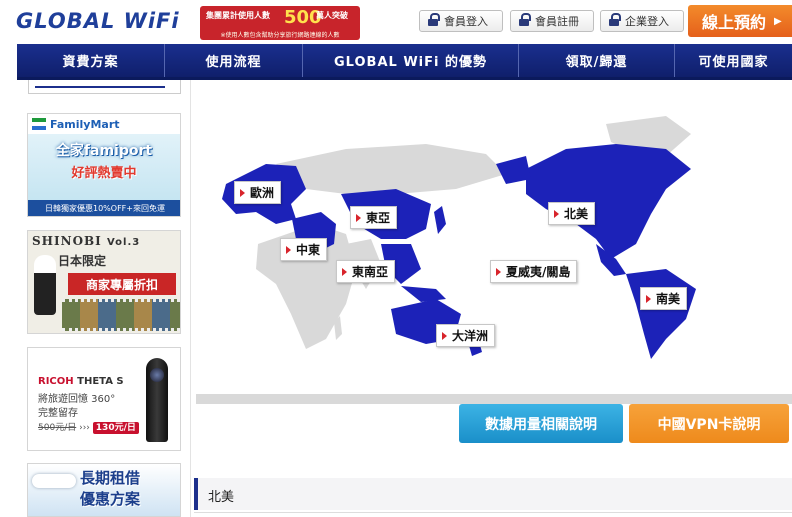 Image resolution: width=792 pixels, height=517 pixels. Describe the element at coordinates (104, 208) in the screenshot. I see `famiport-offer-bar: 日韓獨家優惠10%OFF+來回免運` at that location.